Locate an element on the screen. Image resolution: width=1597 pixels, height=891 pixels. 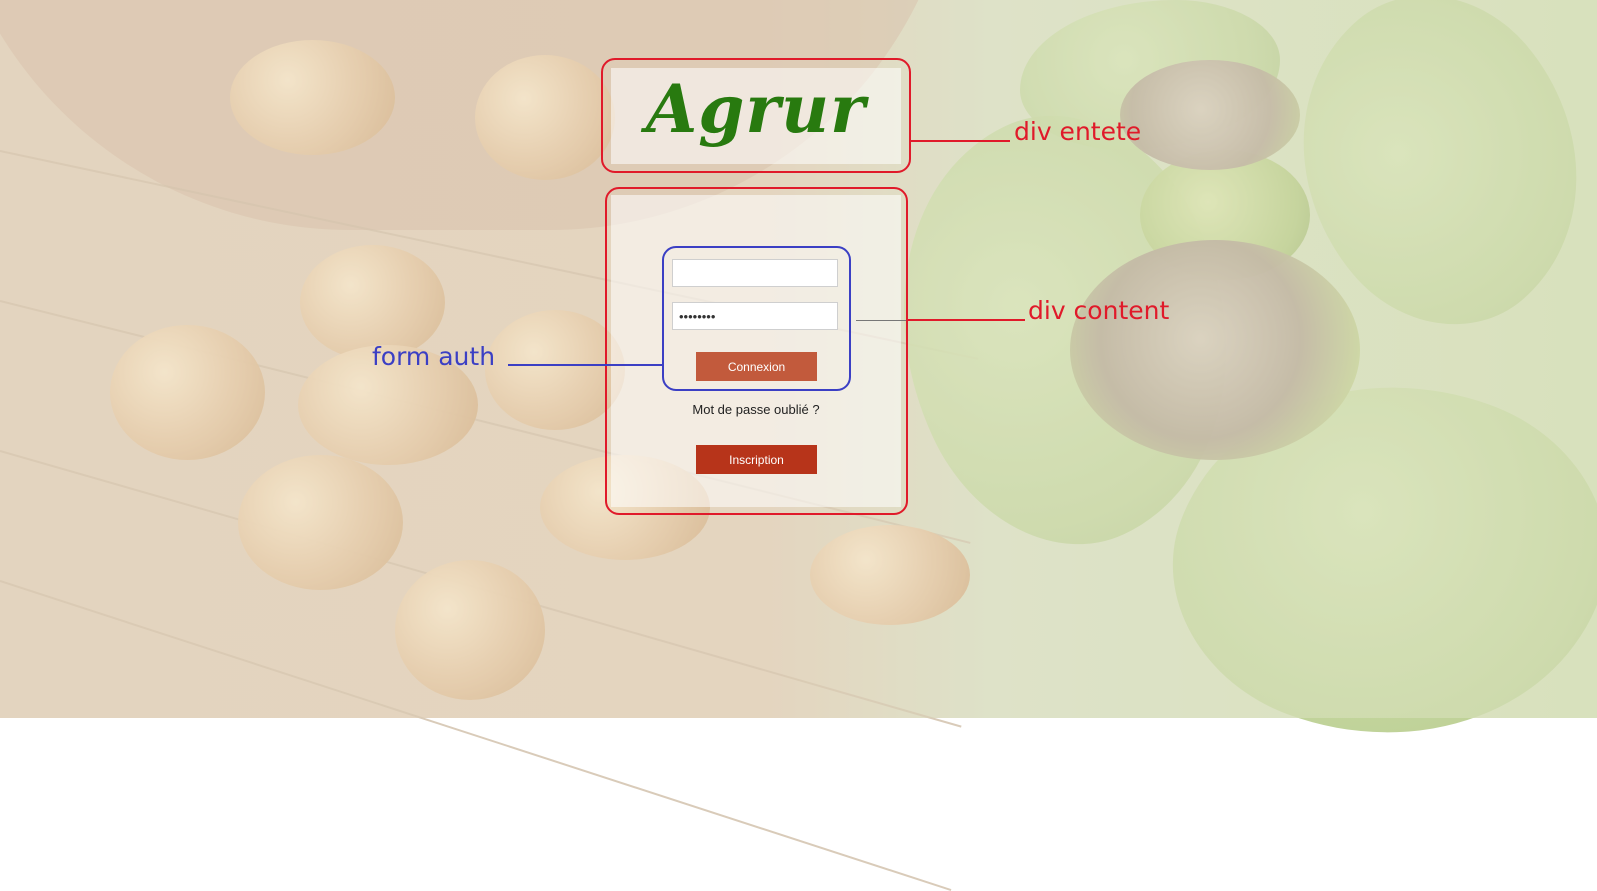
content-annotation-line is located at coordinates (966, 320).